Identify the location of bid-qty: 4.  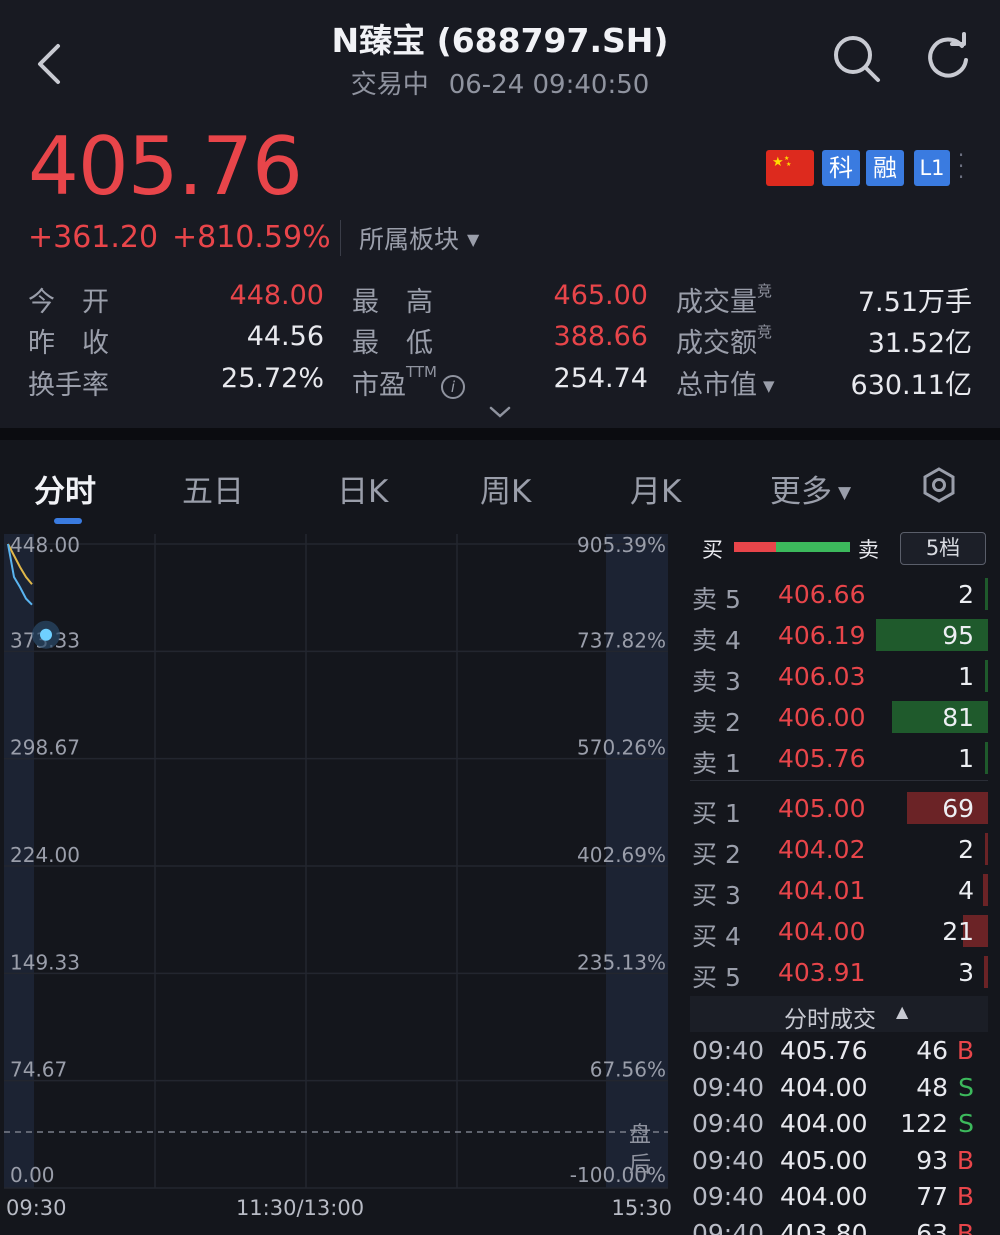
(966, 890).